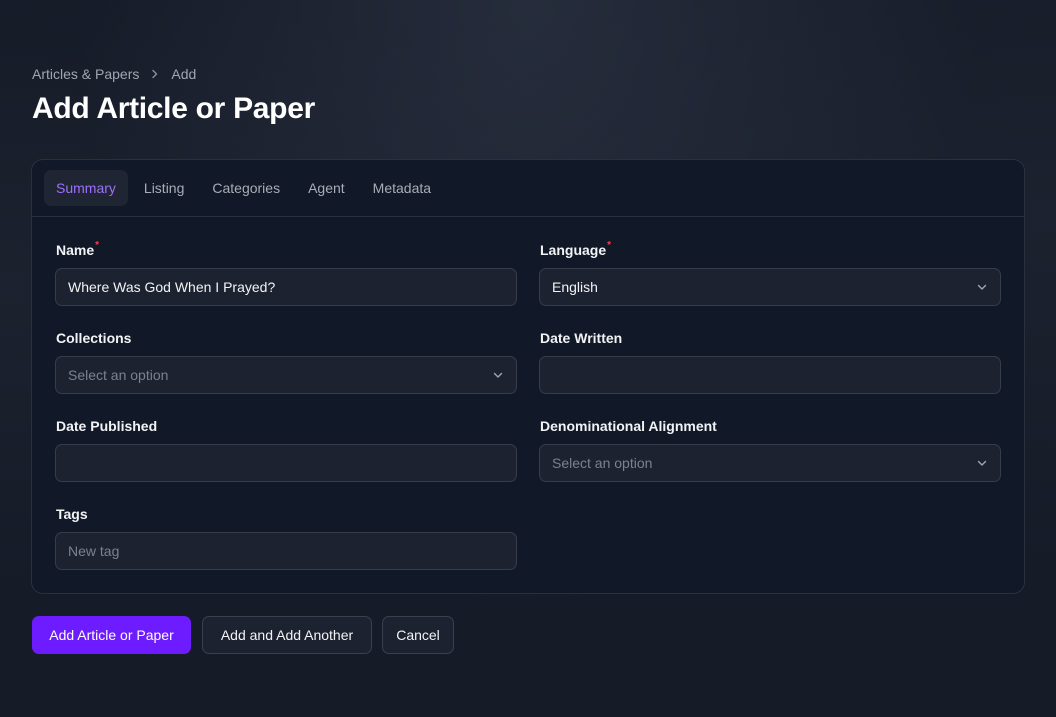 Image resolution: width=1056 pixels, height=717 pixels. Describe the element at coordinates (418, 635) in the screenshot. I see `cancel-button: Cancel` at that location.